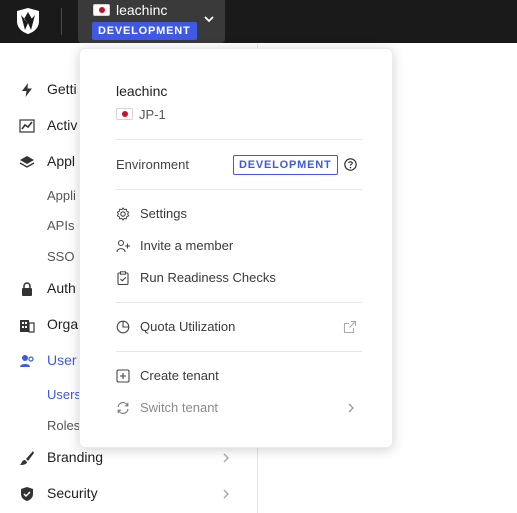 This screenshot has width=517, height=513. Describe the element at coordinates (27, 289) in the screenshot. I see `lock-icon` at that location.